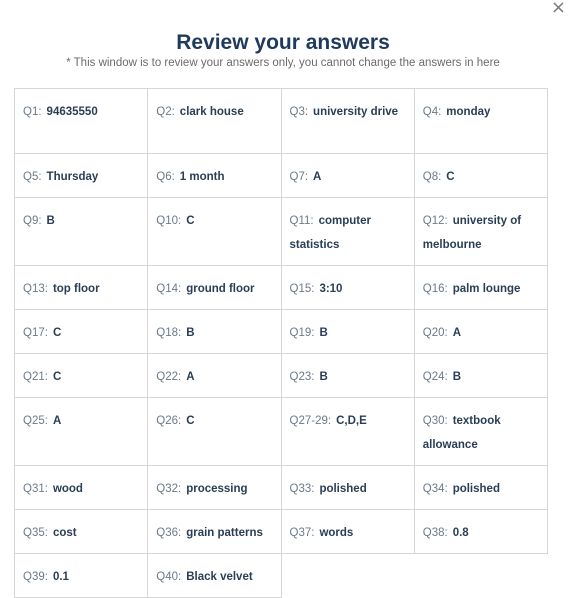 The width and height of the screenshot is (576, 598). Describe the element at coordinates (81, 231) in the screenshot. I see `answer-cell: Q9: B` at that location.